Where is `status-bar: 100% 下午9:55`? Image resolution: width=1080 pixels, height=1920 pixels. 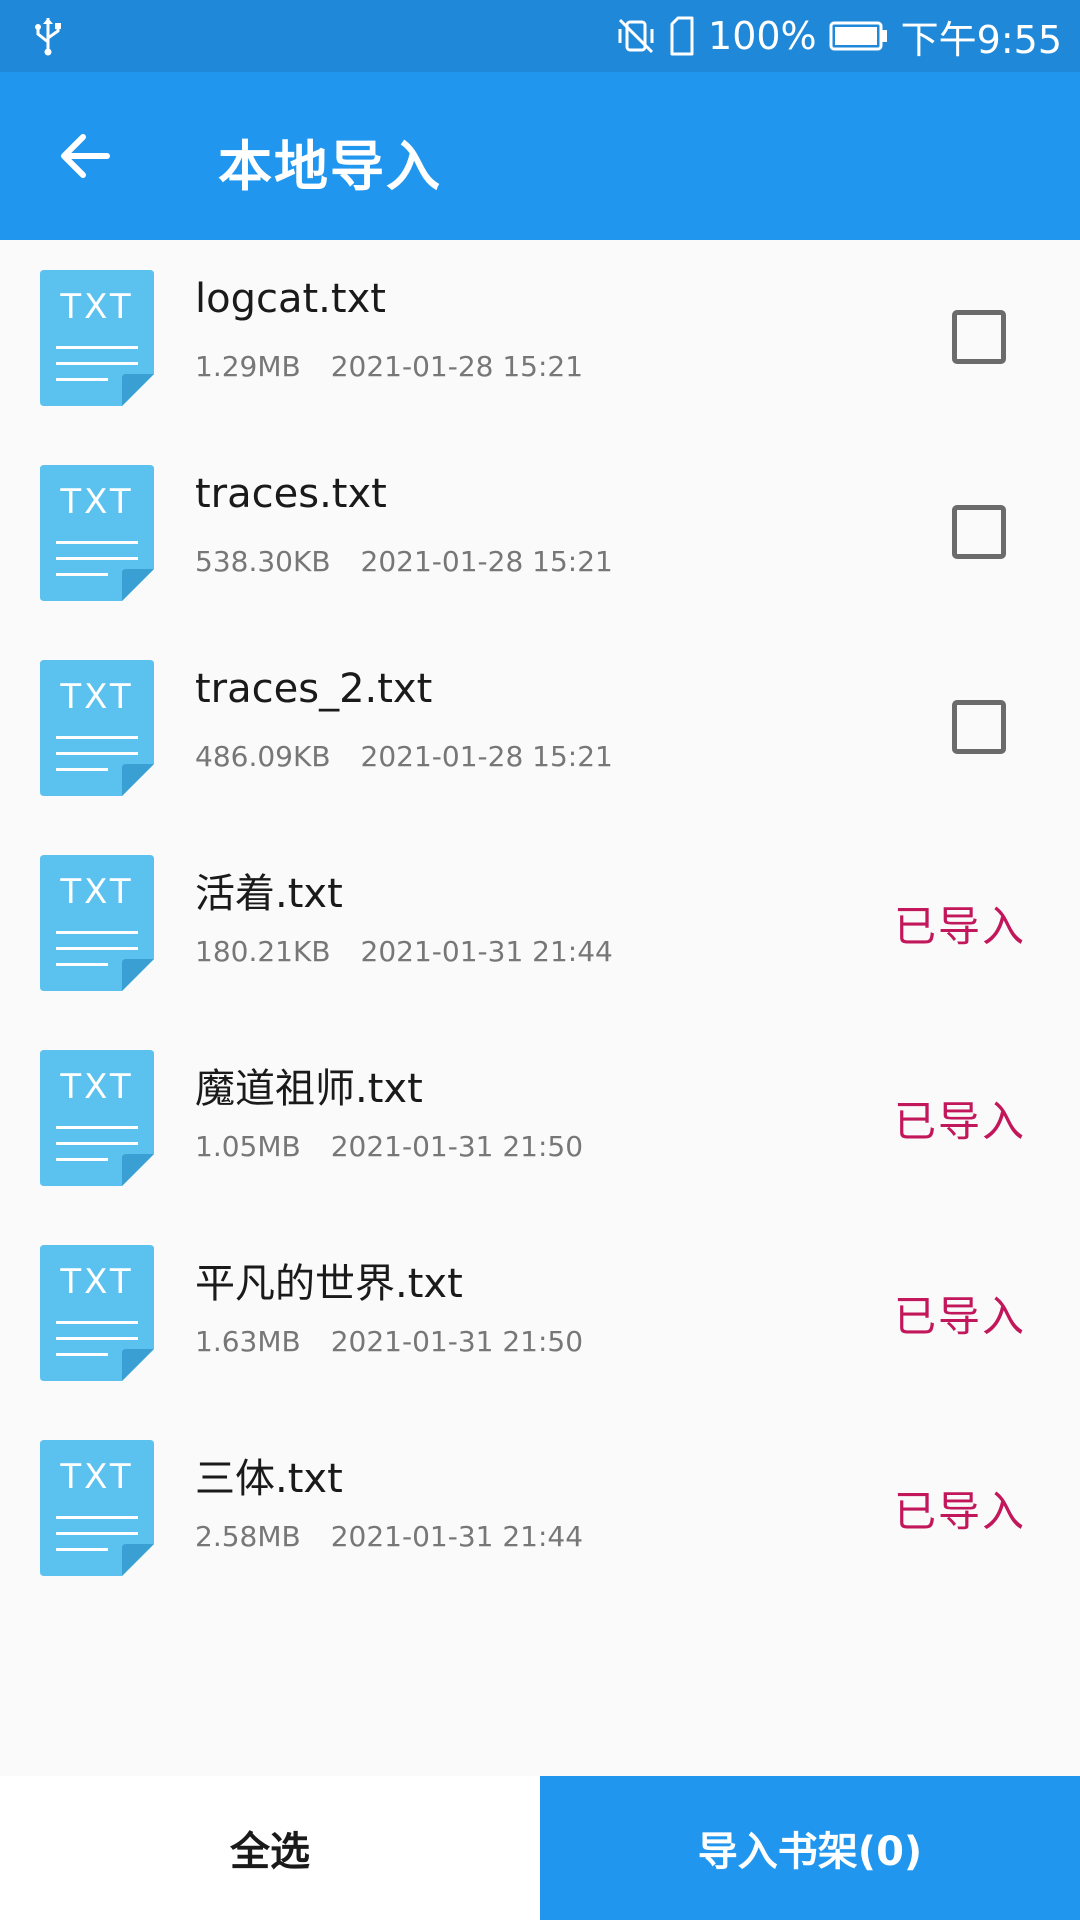
status-bar: 100% 下午9:55 is located at coordinates (540, 36).